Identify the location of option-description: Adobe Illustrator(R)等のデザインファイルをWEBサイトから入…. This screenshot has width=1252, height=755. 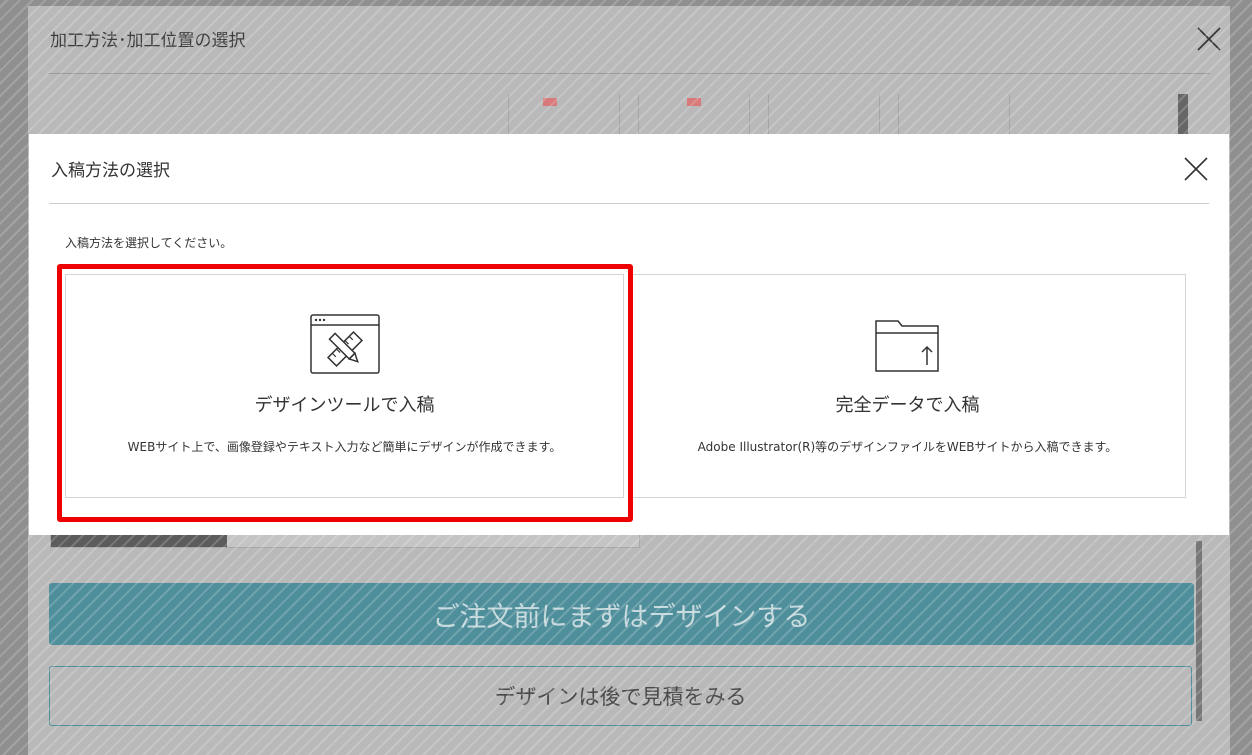
(907, 447).